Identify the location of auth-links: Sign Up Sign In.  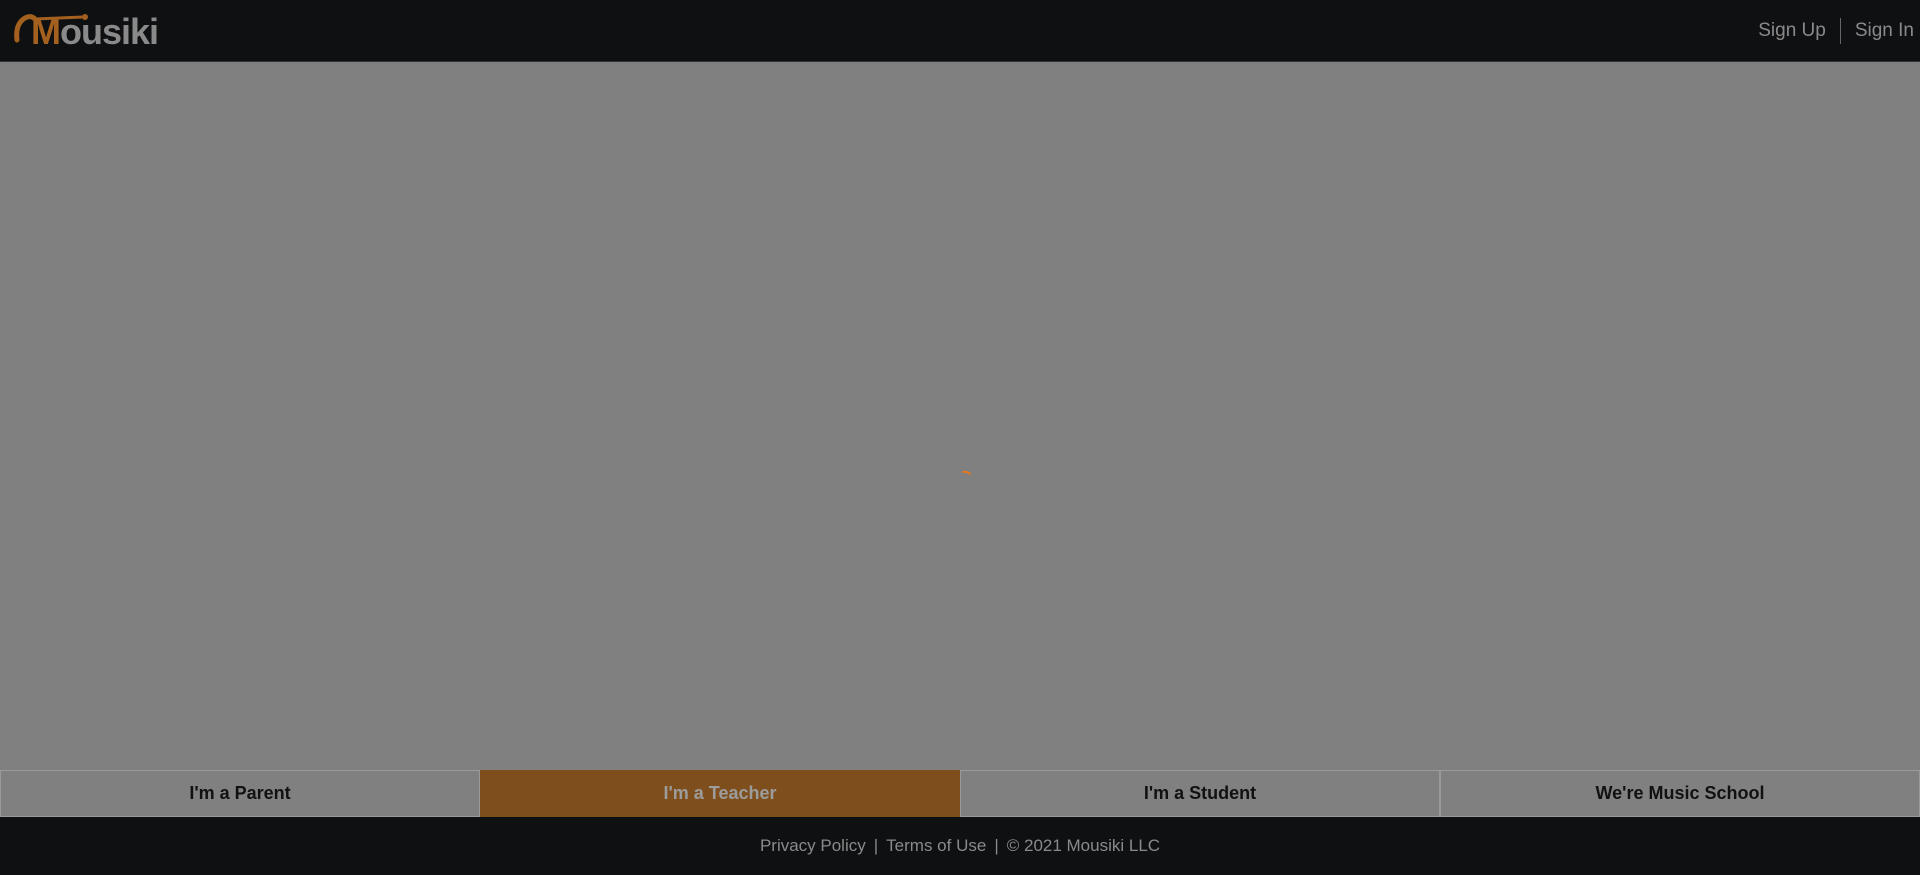
(1832, 31).